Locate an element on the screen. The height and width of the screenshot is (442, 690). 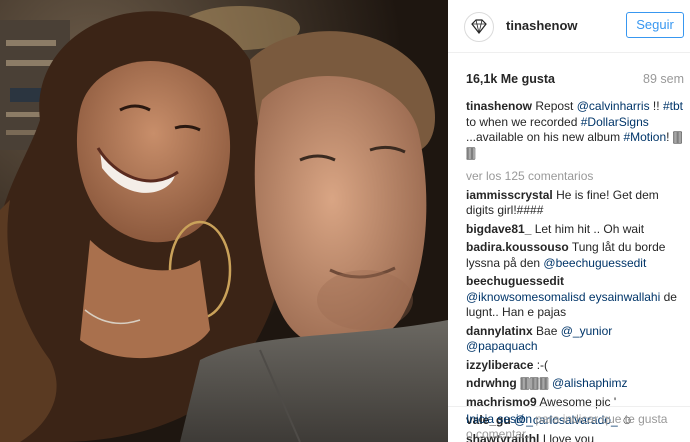
comment-text: :-( is located at coordinates (541, 364).